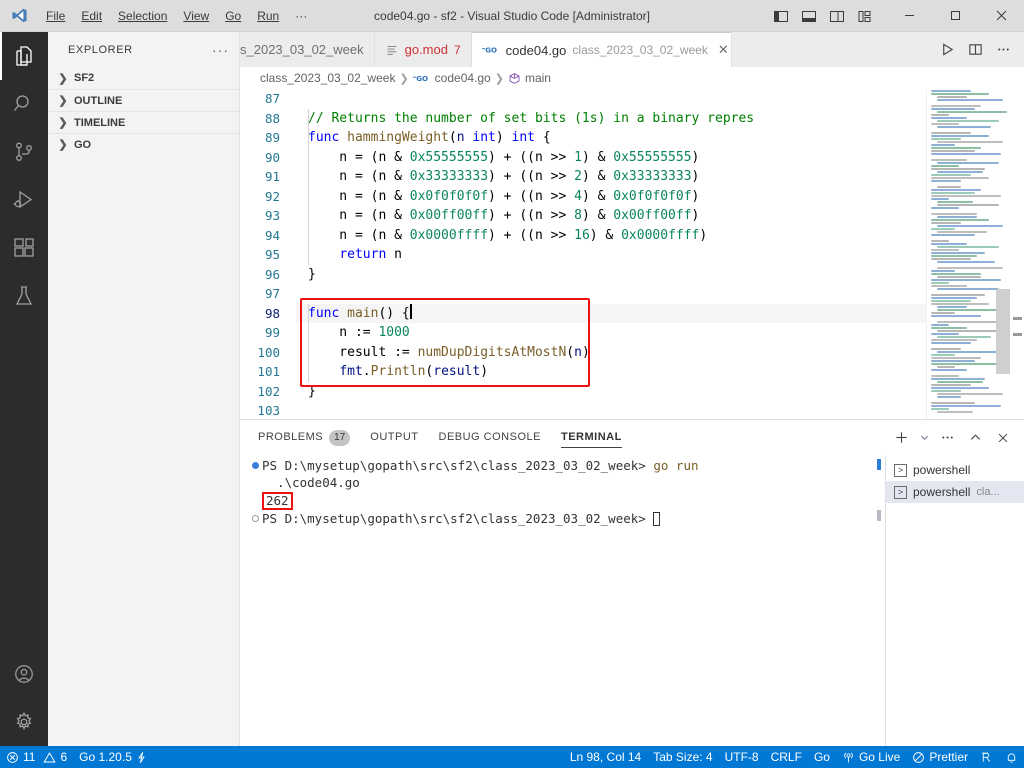 The height and width of the screenshot is (768, 1024). Describe the element at coordinates (24, 200) in the screenshot. I see `sidebar-item-run-and-debug` at that location.